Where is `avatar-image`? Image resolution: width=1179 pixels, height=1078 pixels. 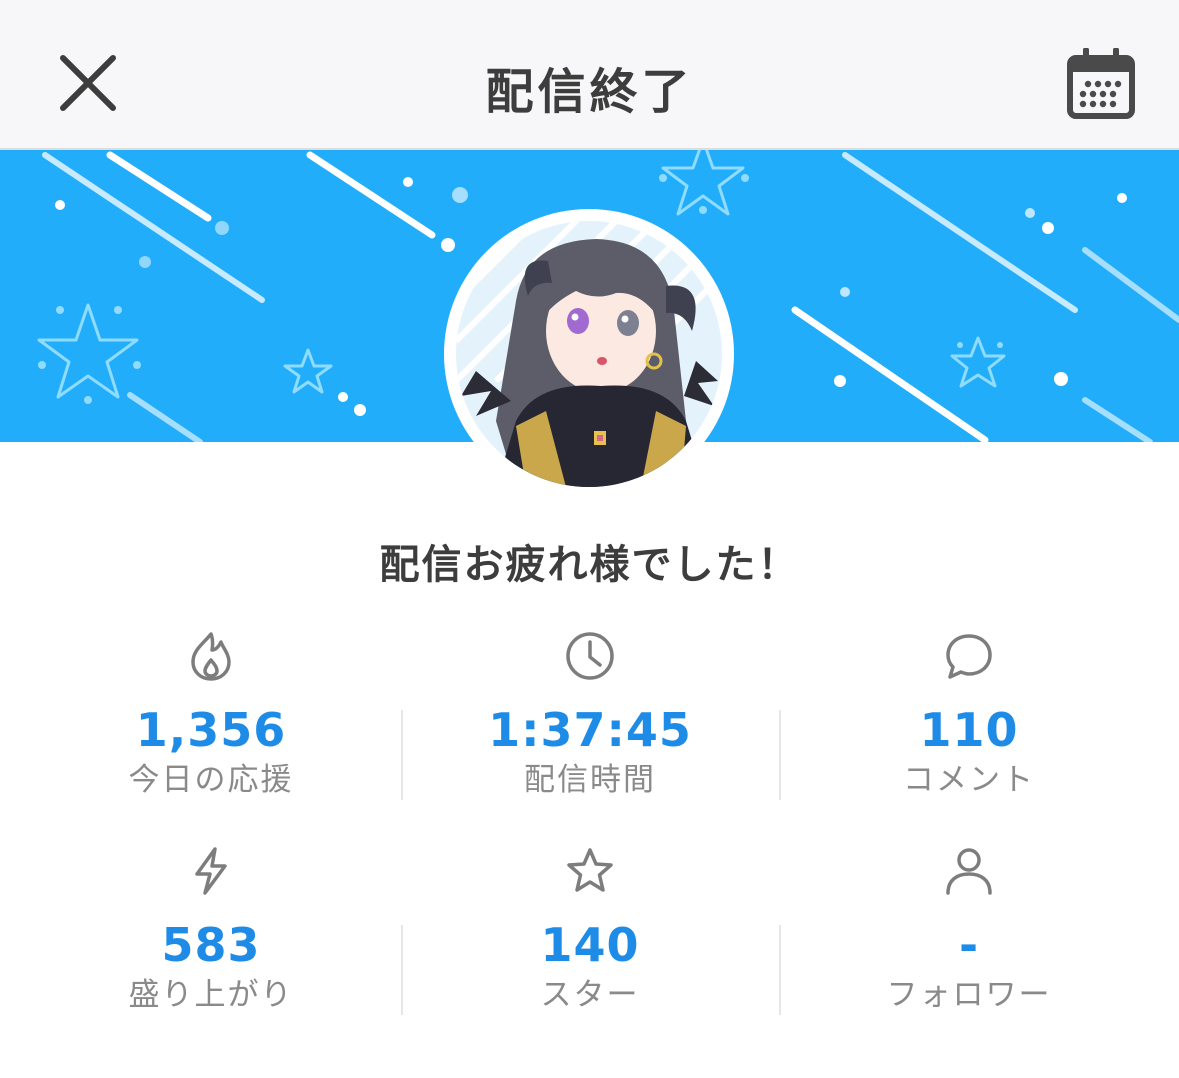 avatar-image is located at coordinates (589, 354).